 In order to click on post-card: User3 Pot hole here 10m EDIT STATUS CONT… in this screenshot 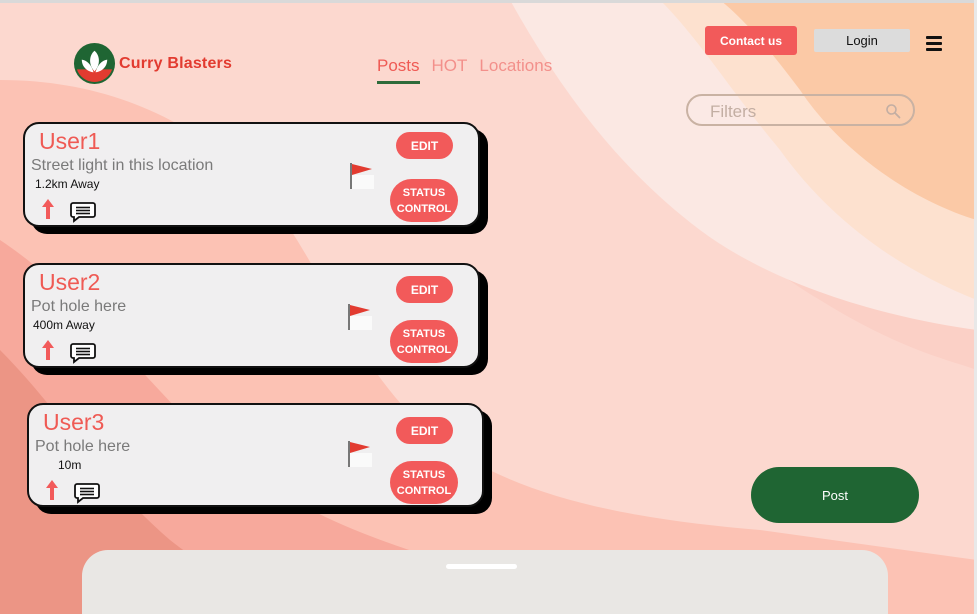, I will do `click(259, 458)`.